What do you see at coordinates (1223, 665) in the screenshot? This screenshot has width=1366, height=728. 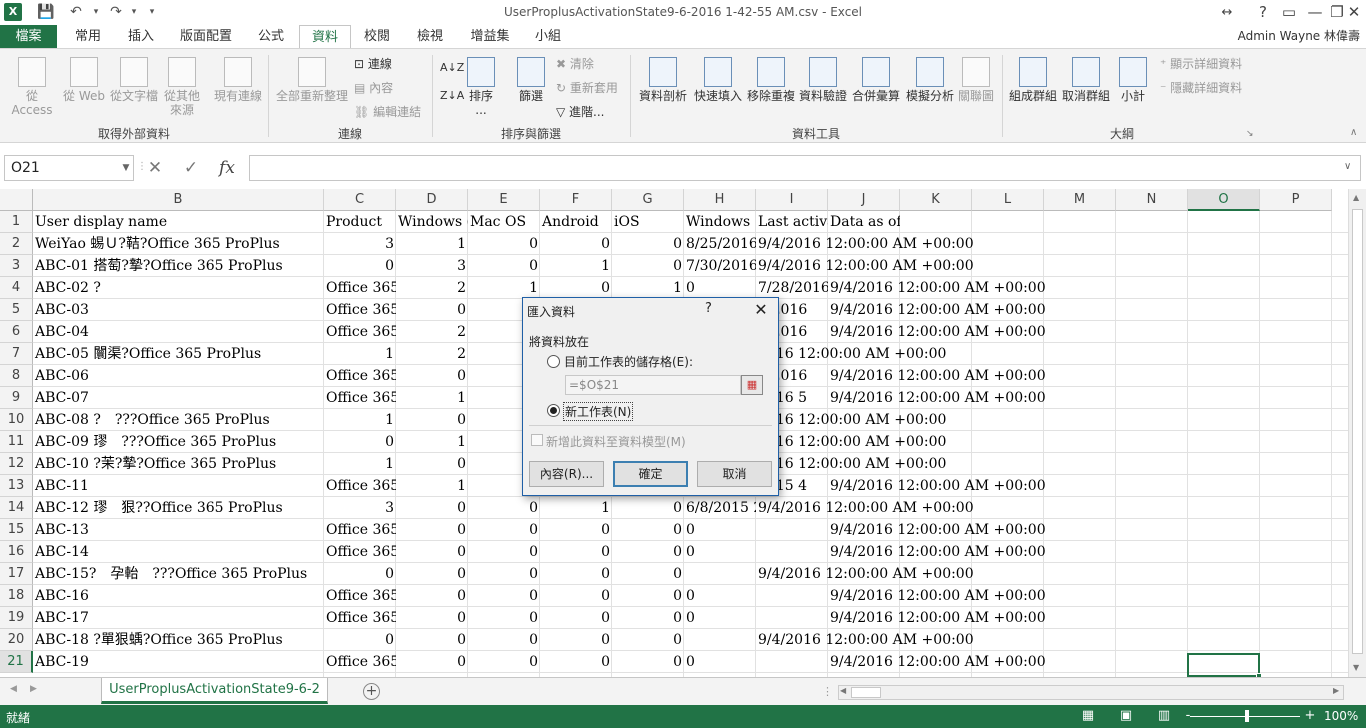 I see `active-cell-highlight` at bounding box center [1223, 665].